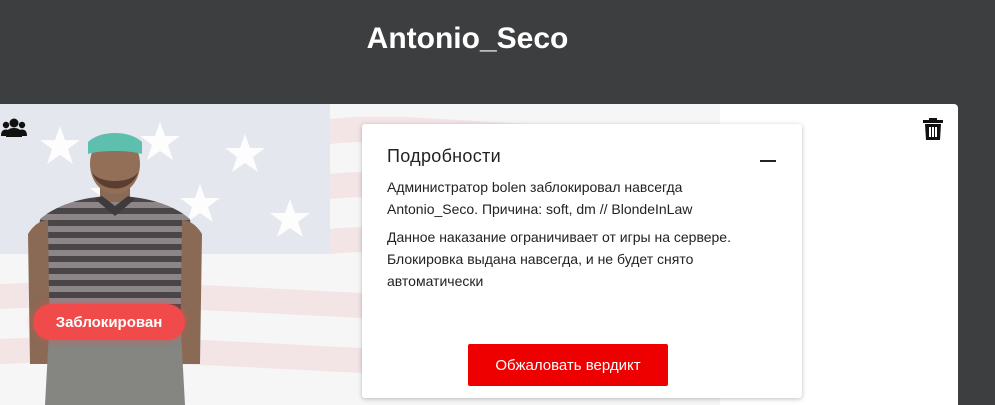 This screenshot has height=405, width=995. I want to click on details-title: Подробности, so click(444, 156).